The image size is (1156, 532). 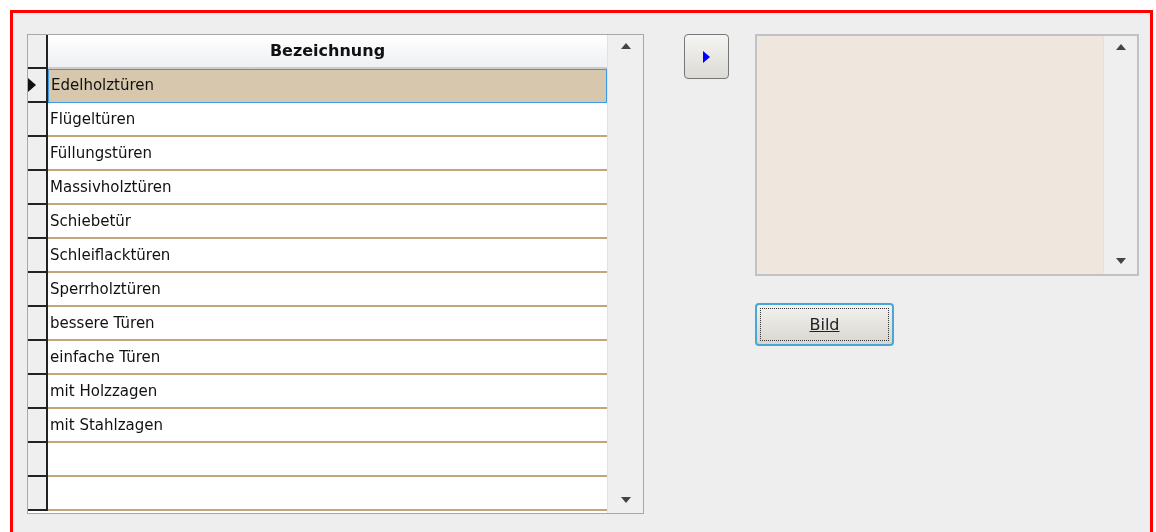 I want to click on table-cell: Flügeltüren, so click(x=327, y=120).